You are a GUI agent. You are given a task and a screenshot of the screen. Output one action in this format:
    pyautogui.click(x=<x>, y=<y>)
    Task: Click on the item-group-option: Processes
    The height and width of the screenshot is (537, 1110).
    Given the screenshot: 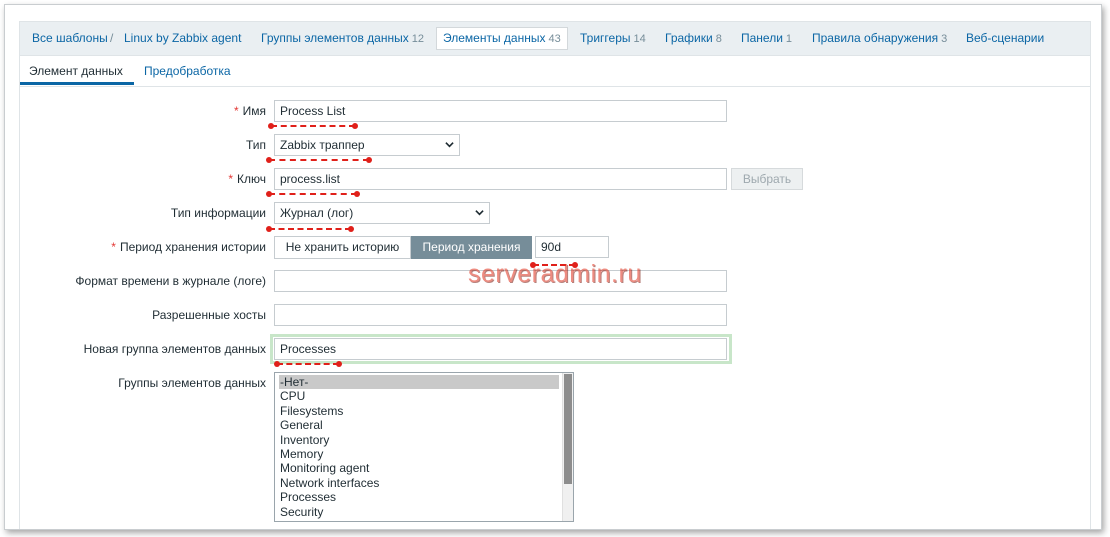 What is the action you would take?
    pyautogui.click(x=424, y=497)
    